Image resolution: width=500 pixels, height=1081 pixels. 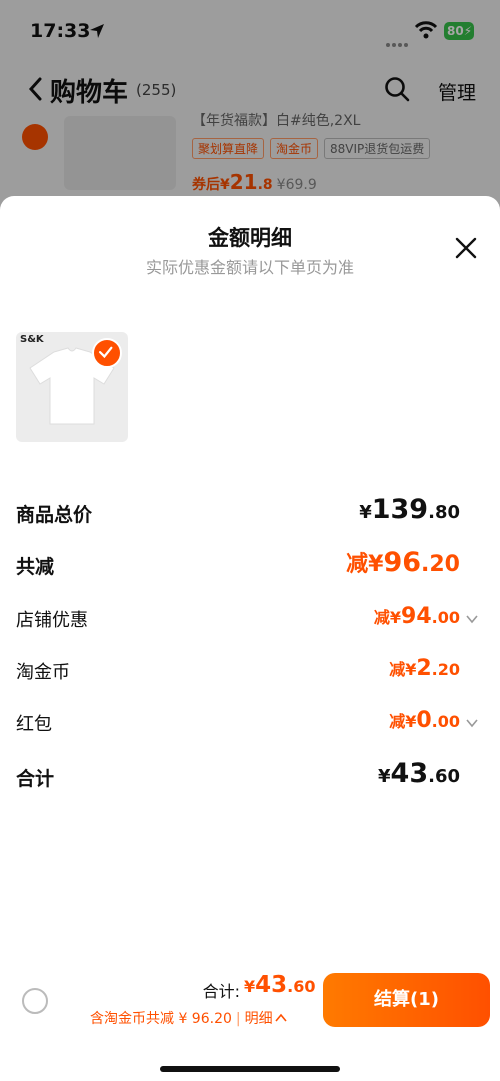 I want to click on product-brand: S&K, so click(x=32, y=339).